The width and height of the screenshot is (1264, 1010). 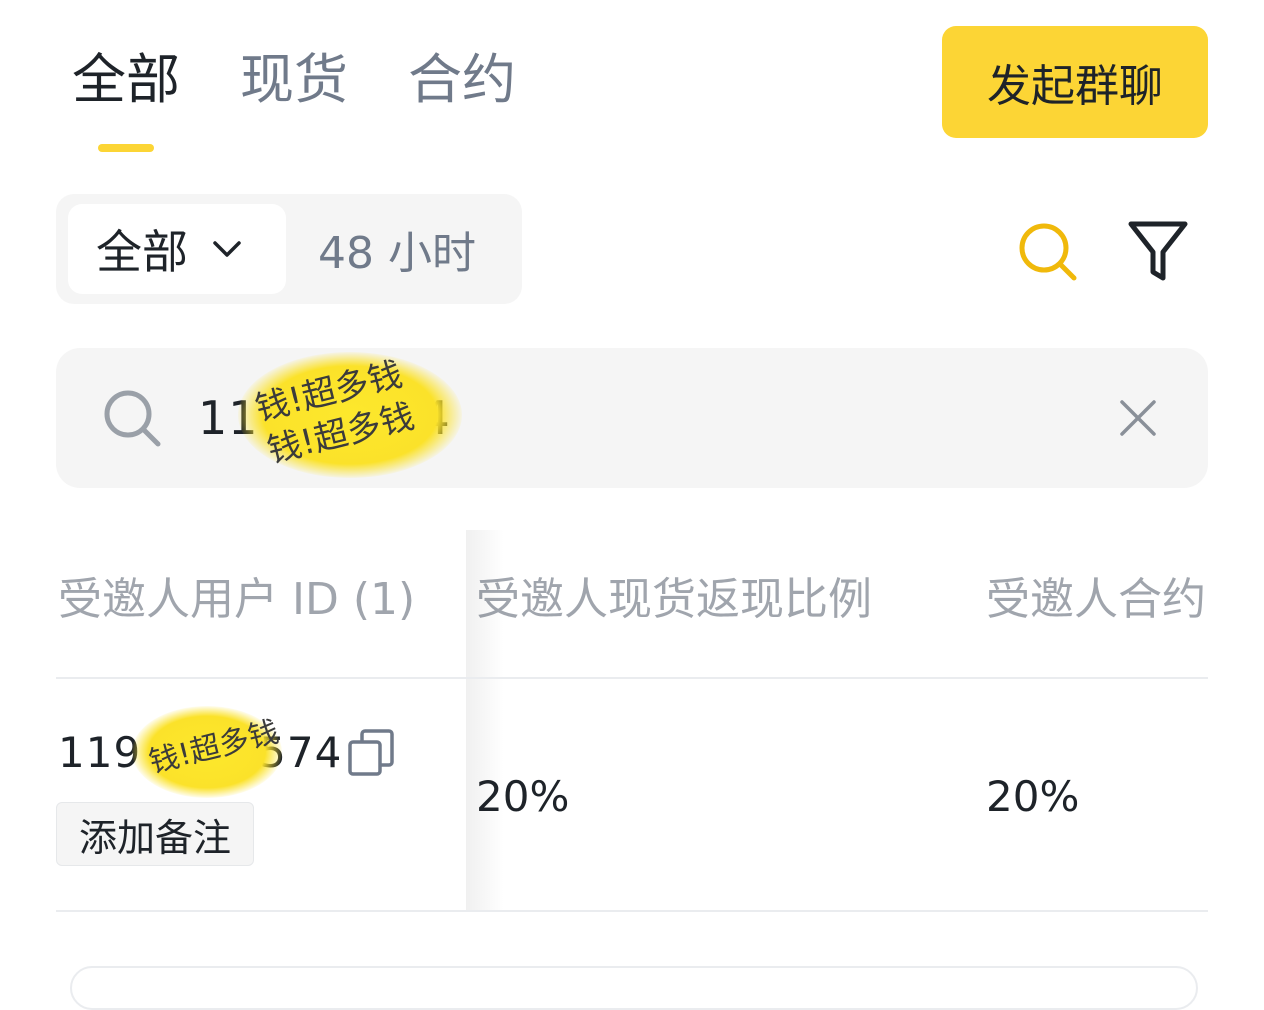 I want to click on header-divider, so click(x=632, y=678).